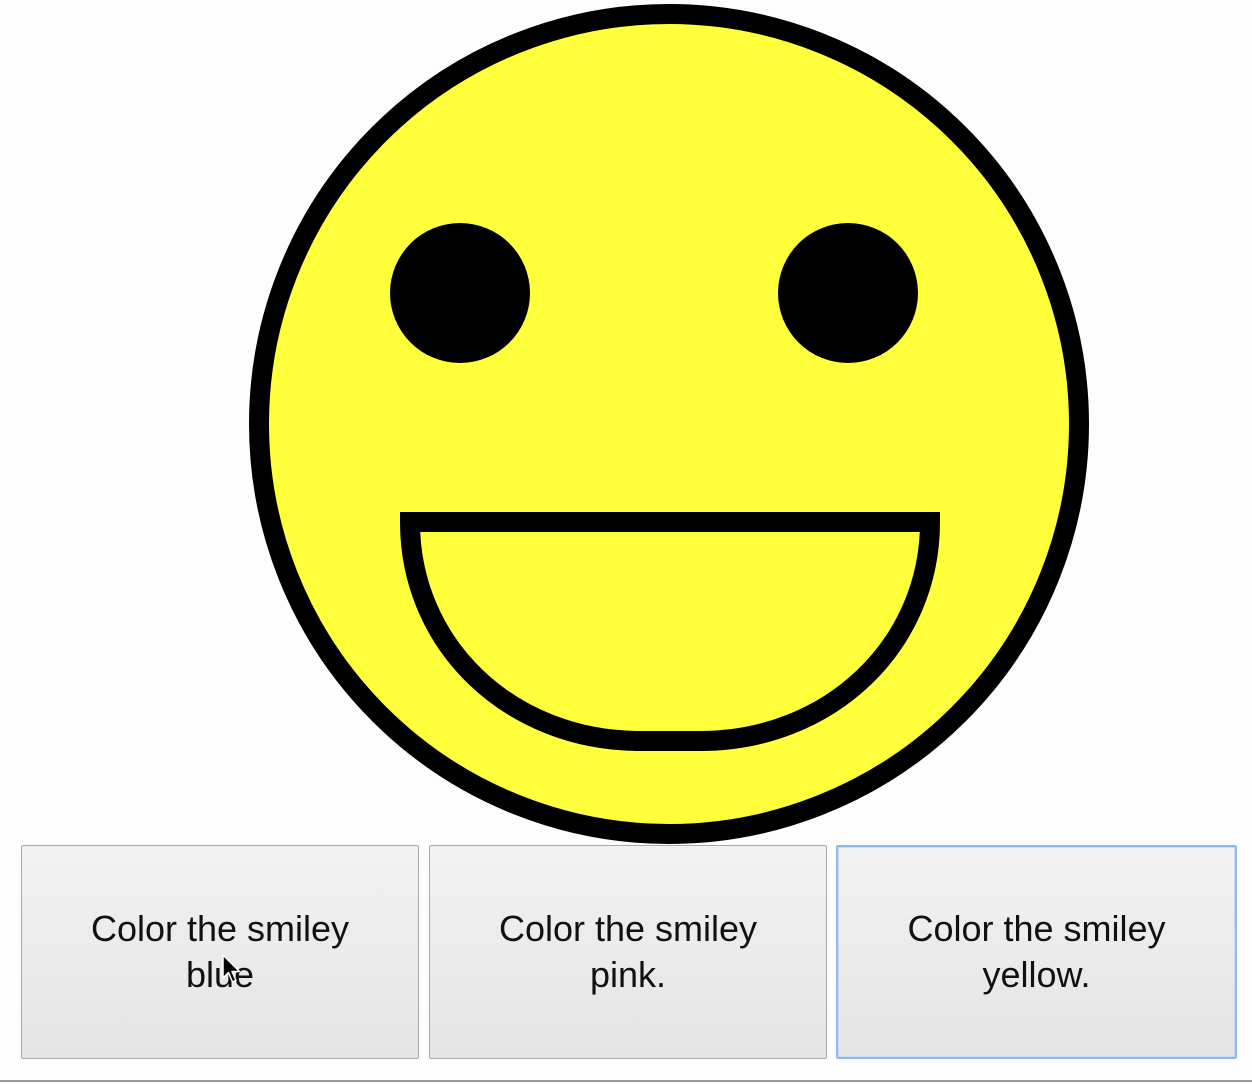 Image resolution: width=1252 pixels, height=1084 pixels. Describe the element at coordinates (626, 1081) in the screenshot. I see `bottom-divider` at that location.